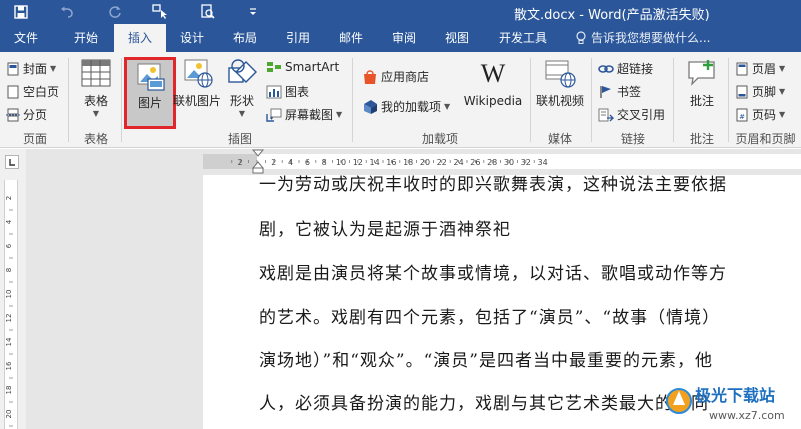 The height and width of the screenshot is (429, 801). What do you see at coordinates (160, 12) in the screenshot?
I see `touch-mode-icon` at bounding box center [160, 12].